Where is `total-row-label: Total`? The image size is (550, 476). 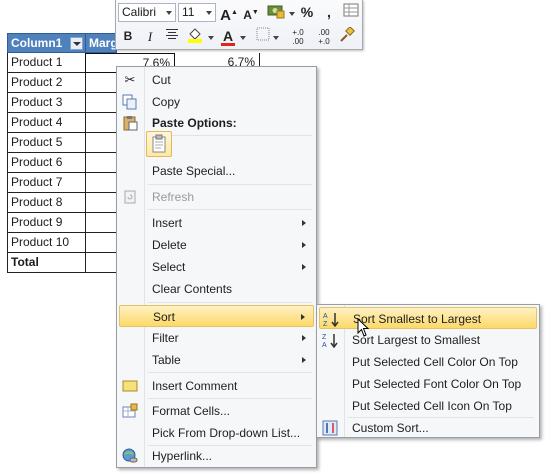
total-row-label: Total is located at coordinates (46, 263).